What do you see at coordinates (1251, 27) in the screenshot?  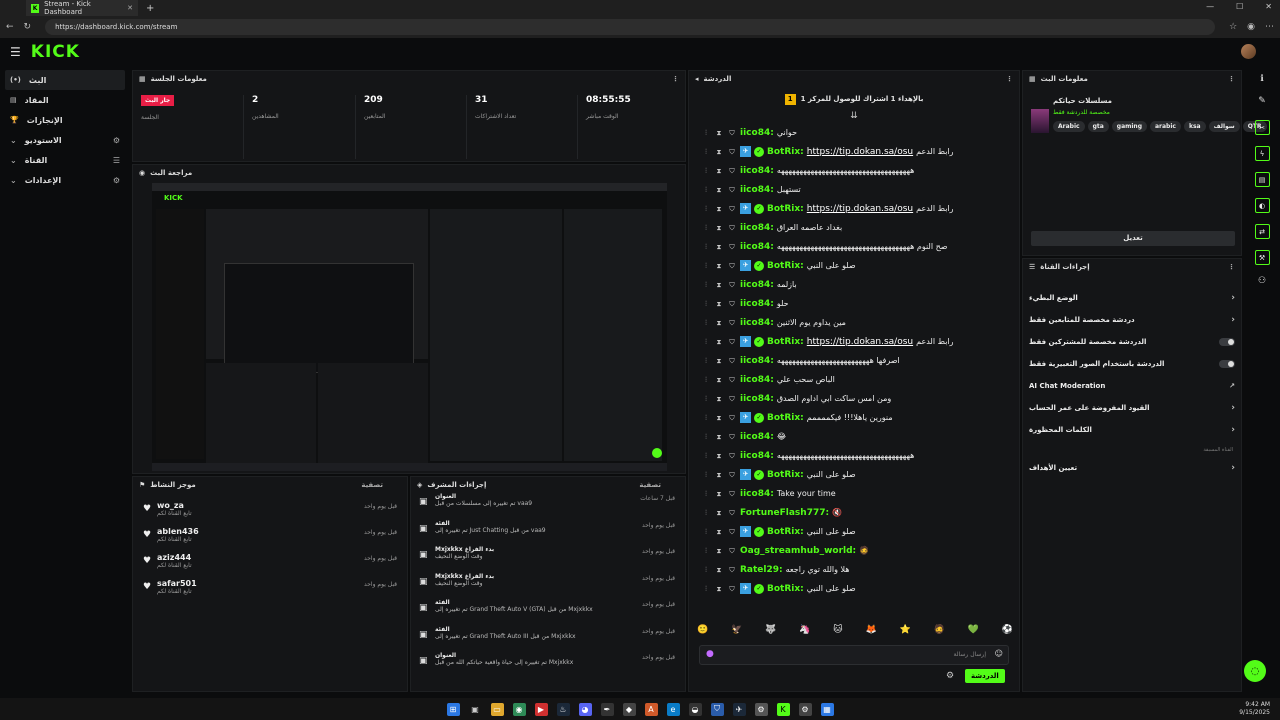 I see `profile-icon: ◉` at bounding box center [1251, 27].